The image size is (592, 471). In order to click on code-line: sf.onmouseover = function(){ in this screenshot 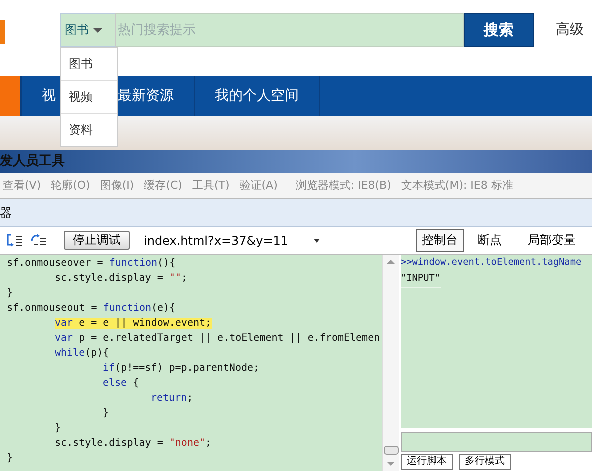, I will do `click(91, 263)`.